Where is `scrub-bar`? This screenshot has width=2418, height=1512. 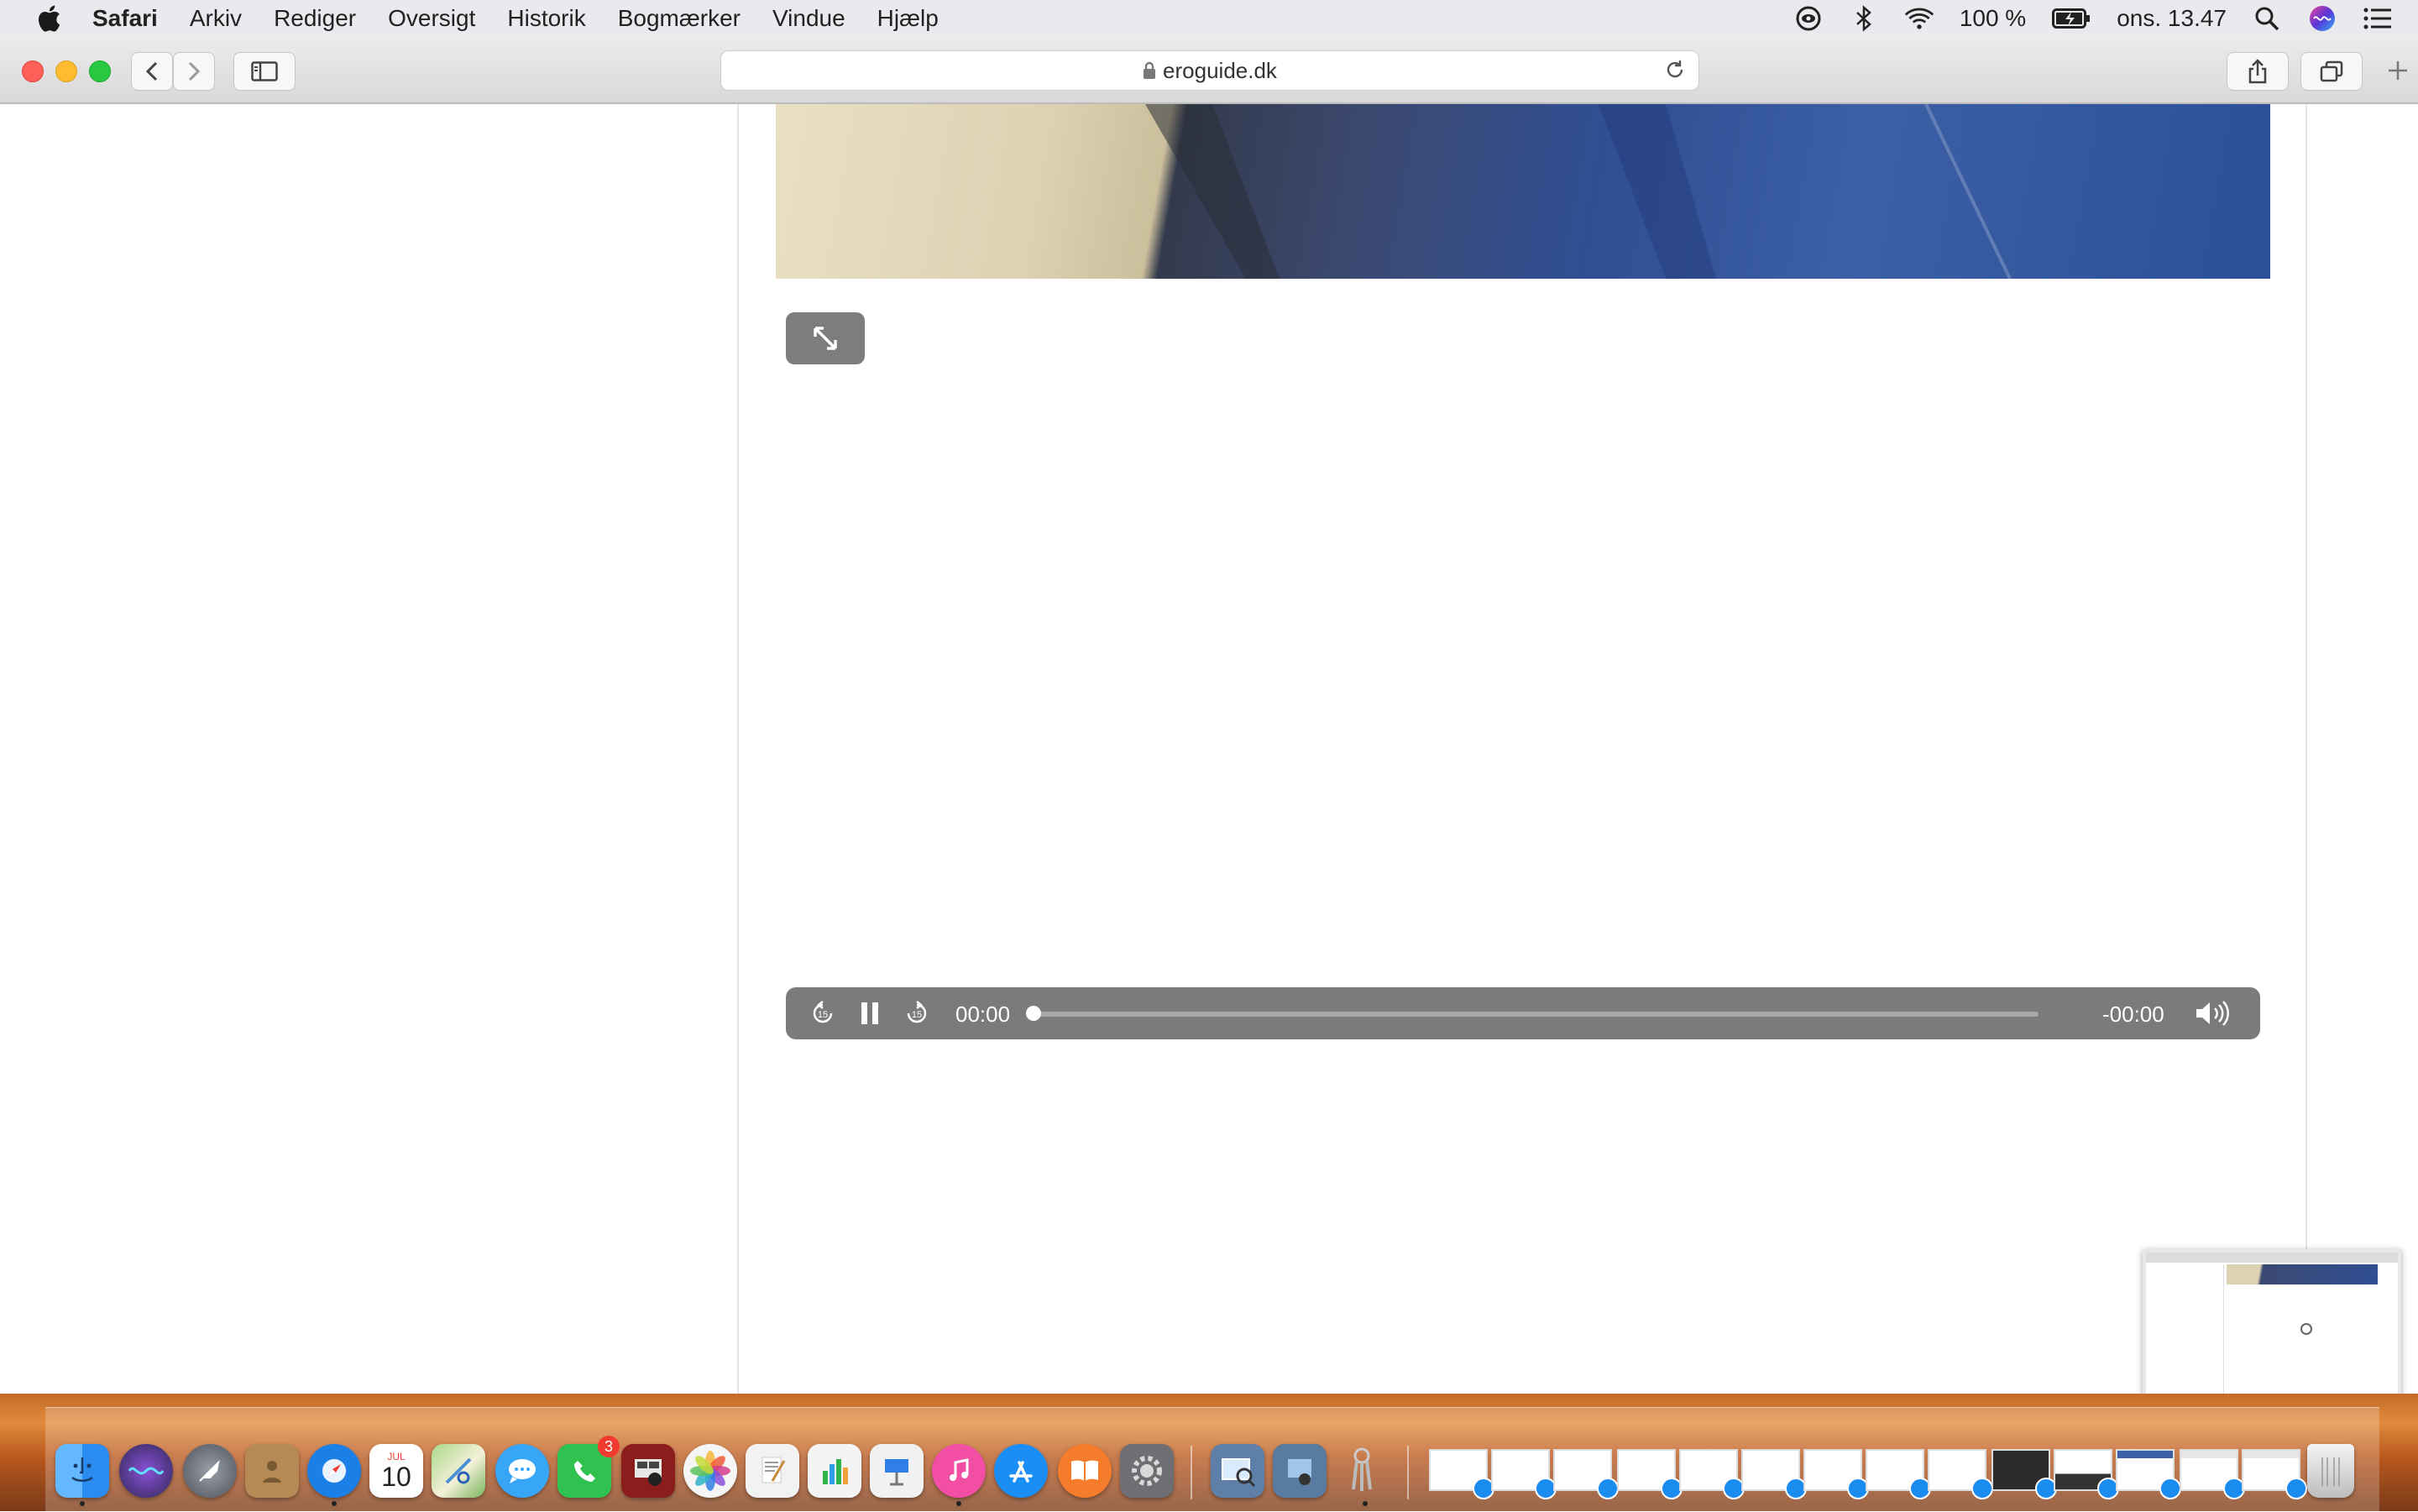 scrub-bar is located at coordinates (1535, 1014).